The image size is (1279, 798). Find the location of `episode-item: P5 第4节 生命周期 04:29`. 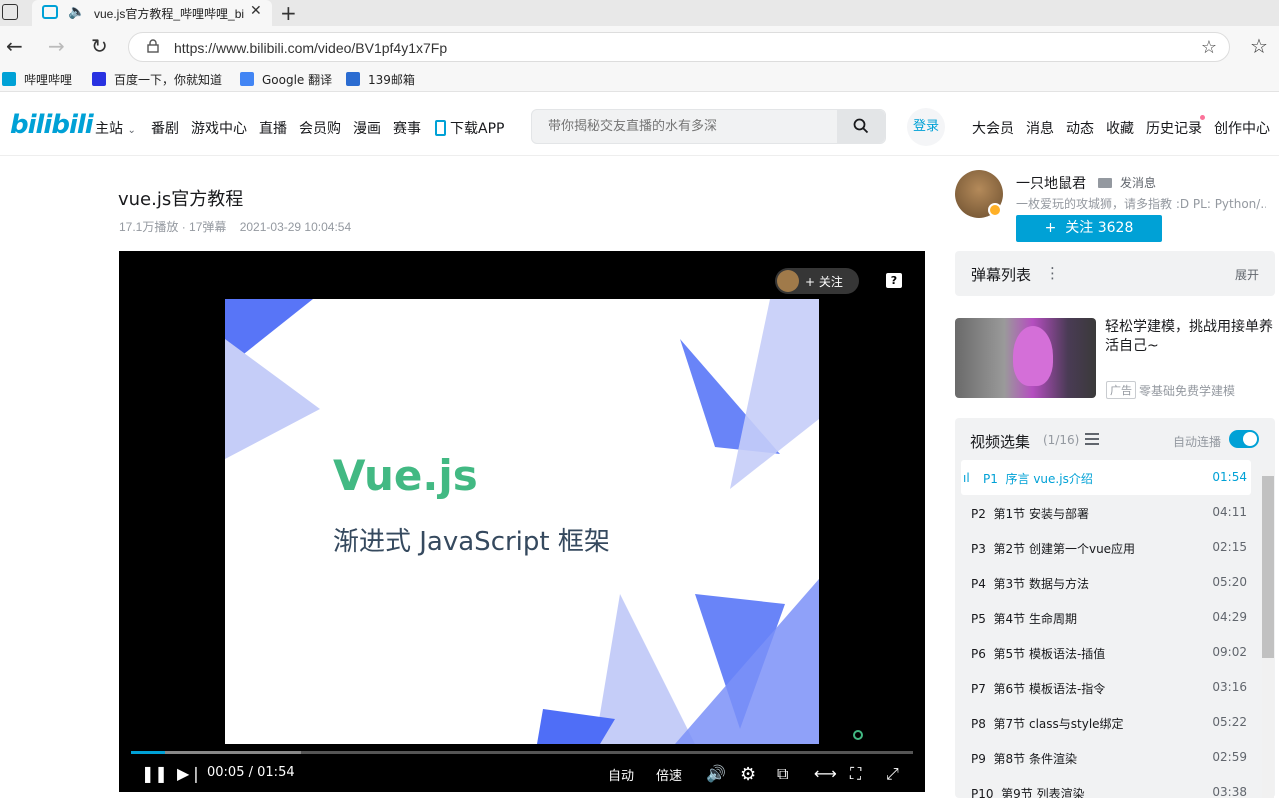

episode-item: P5 第4节 生命周期 04:29 is located at coordinates (1106, 617).